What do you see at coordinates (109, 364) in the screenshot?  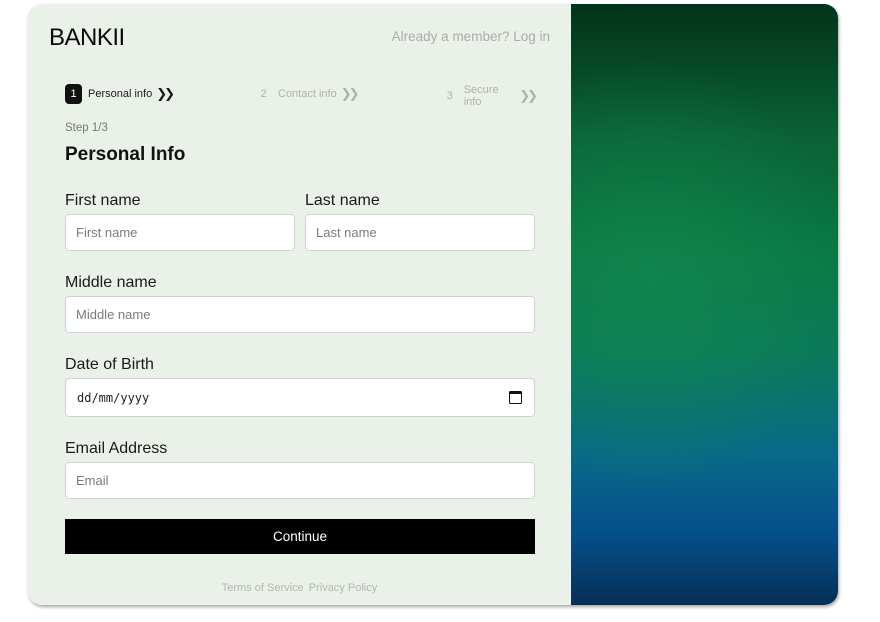 I see `dob-label: Date of Birth` at bounding box center [109, 364].